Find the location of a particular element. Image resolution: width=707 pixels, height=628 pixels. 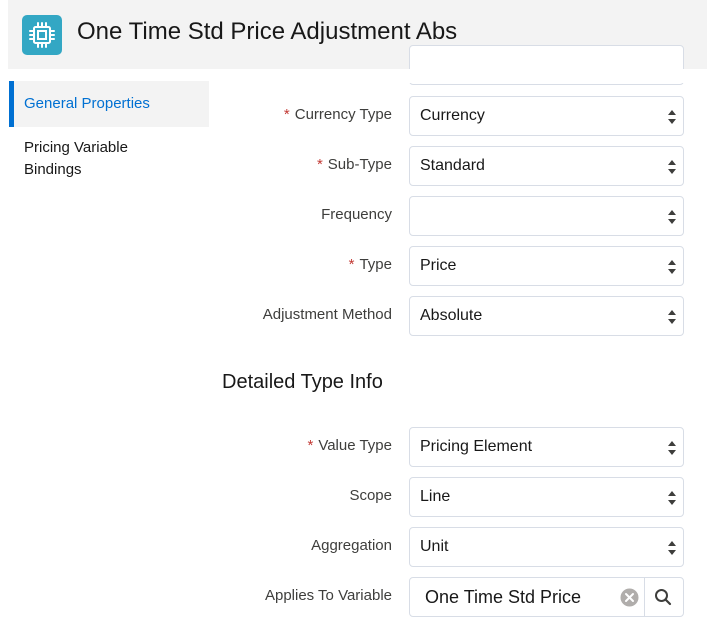

type-value: Price is located at coordinates (438, 265).